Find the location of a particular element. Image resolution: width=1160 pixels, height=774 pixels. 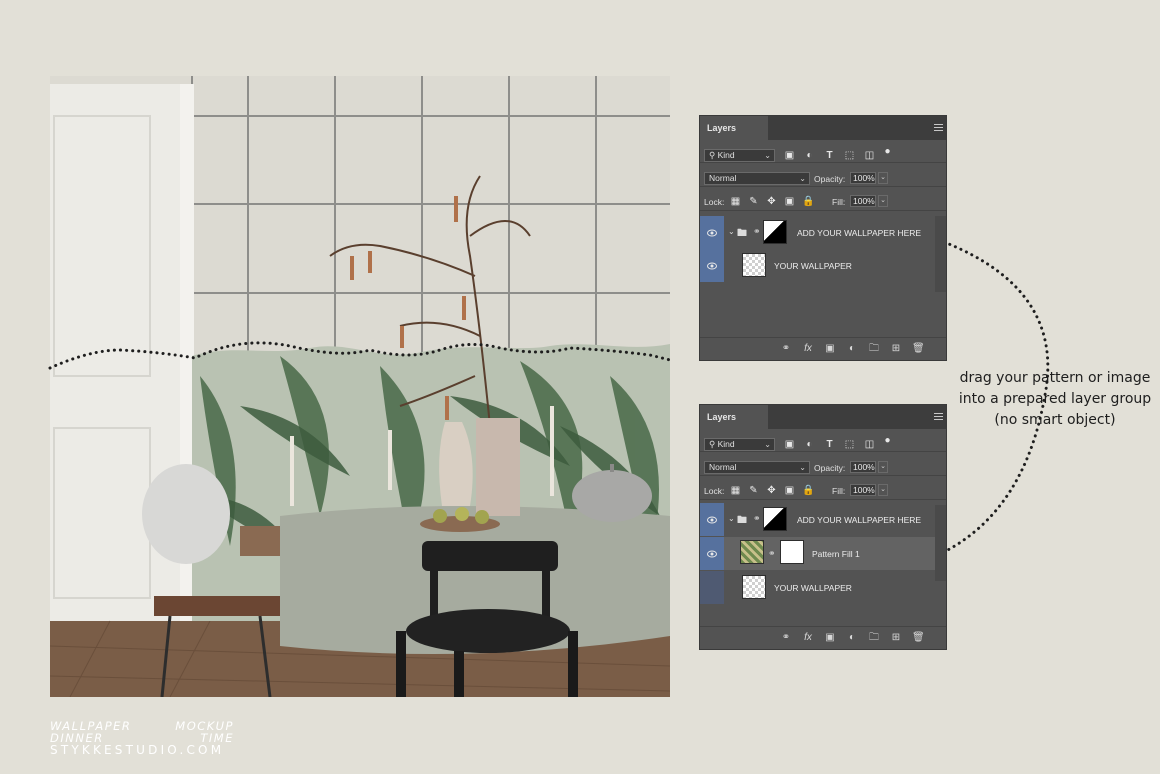

layer-row-pattern-fill: ⚭ Pattern Fill 1 is located at coordinates (817, 553).